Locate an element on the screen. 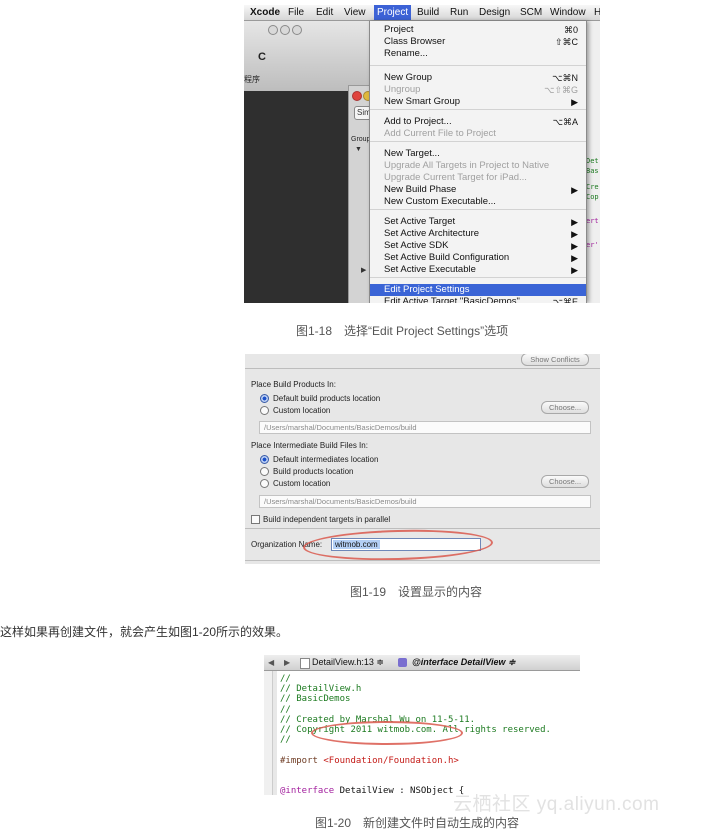 The width and height of the screenshot is (702, 831). code-fragment: ert is located at coordinates (592, 221).